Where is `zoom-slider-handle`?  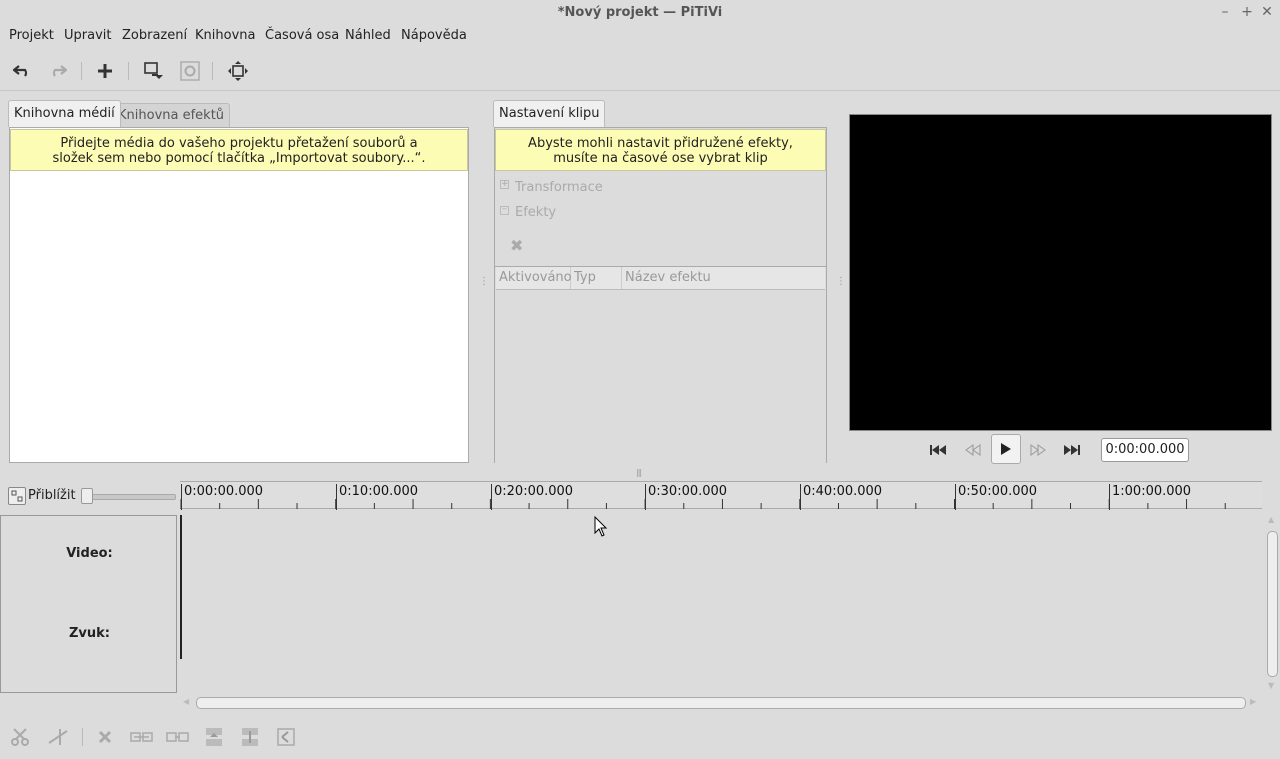
zoom-slider-handle is located at coordinates (87, 496).